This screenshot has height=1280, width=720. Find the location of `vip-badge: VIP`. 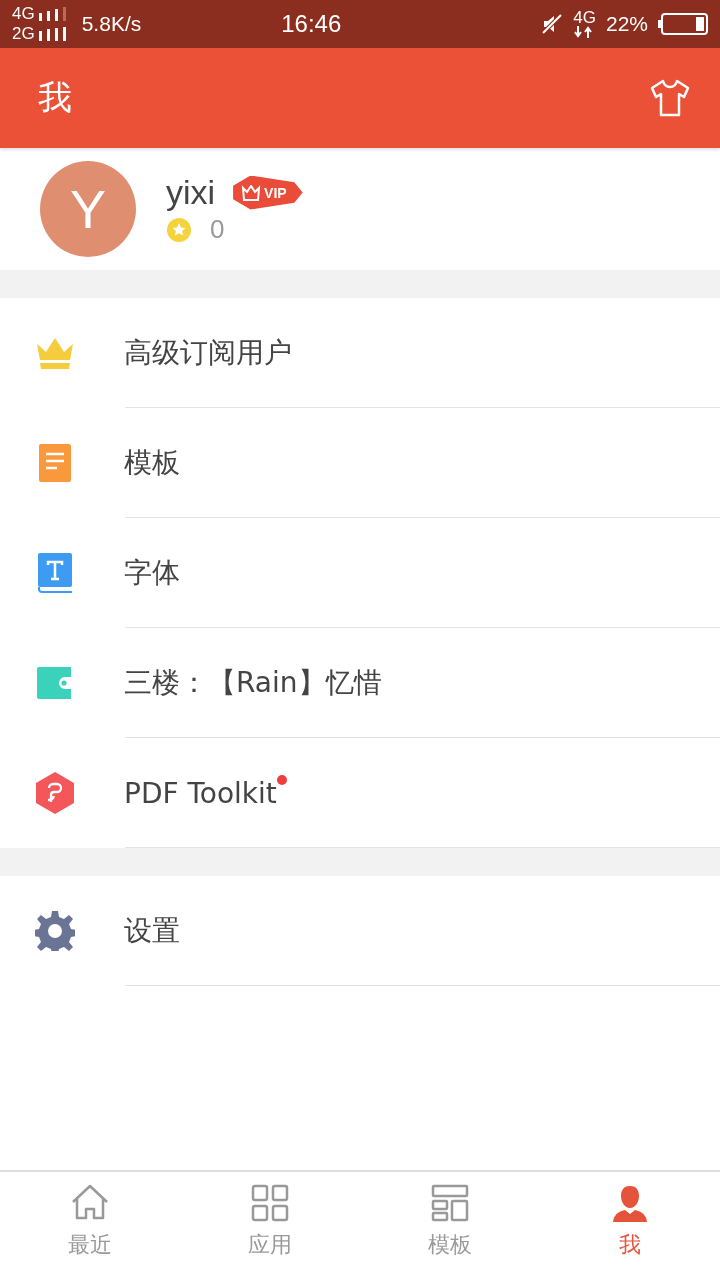

vip-badge: VIP is located at coordinates (268, 192).